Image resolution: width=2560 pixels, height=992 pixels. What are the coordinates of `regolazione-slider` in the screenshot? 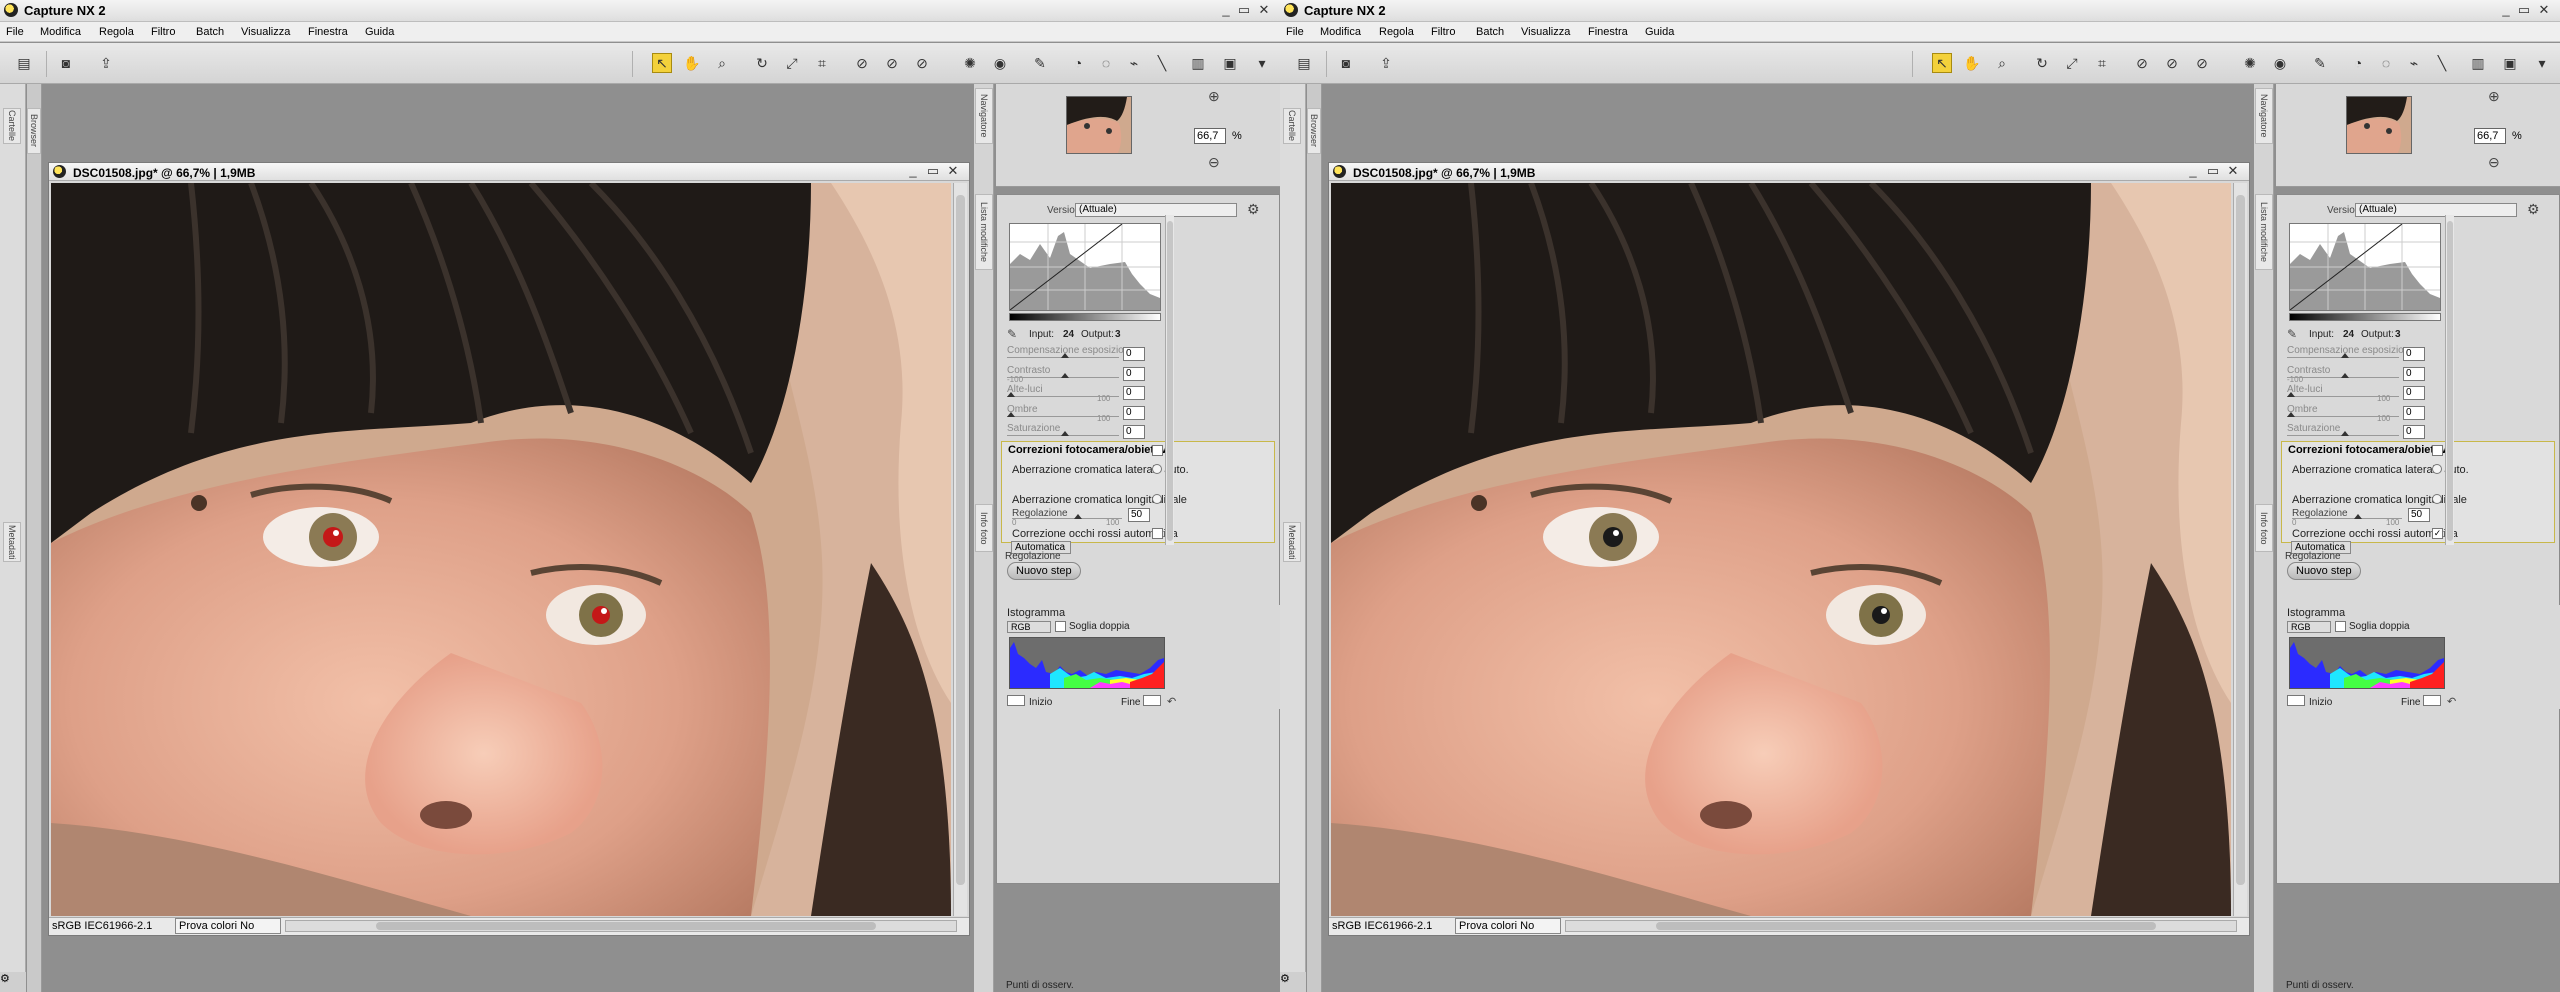 It's located at (2347, 515).